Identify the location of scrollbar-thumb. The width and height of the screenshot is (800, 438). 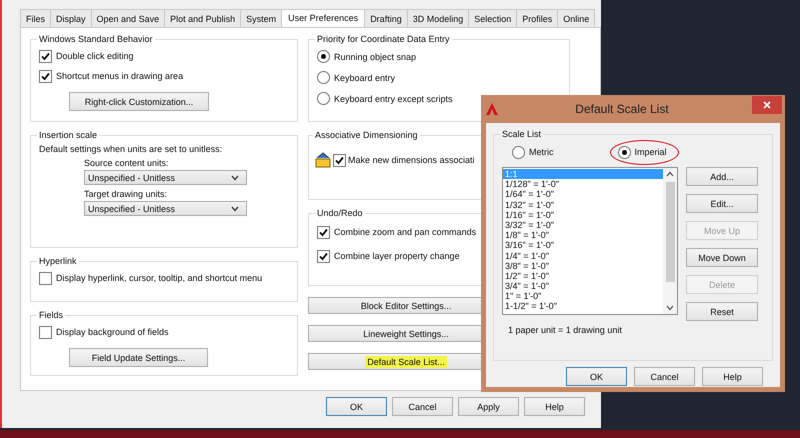
(670, 232).